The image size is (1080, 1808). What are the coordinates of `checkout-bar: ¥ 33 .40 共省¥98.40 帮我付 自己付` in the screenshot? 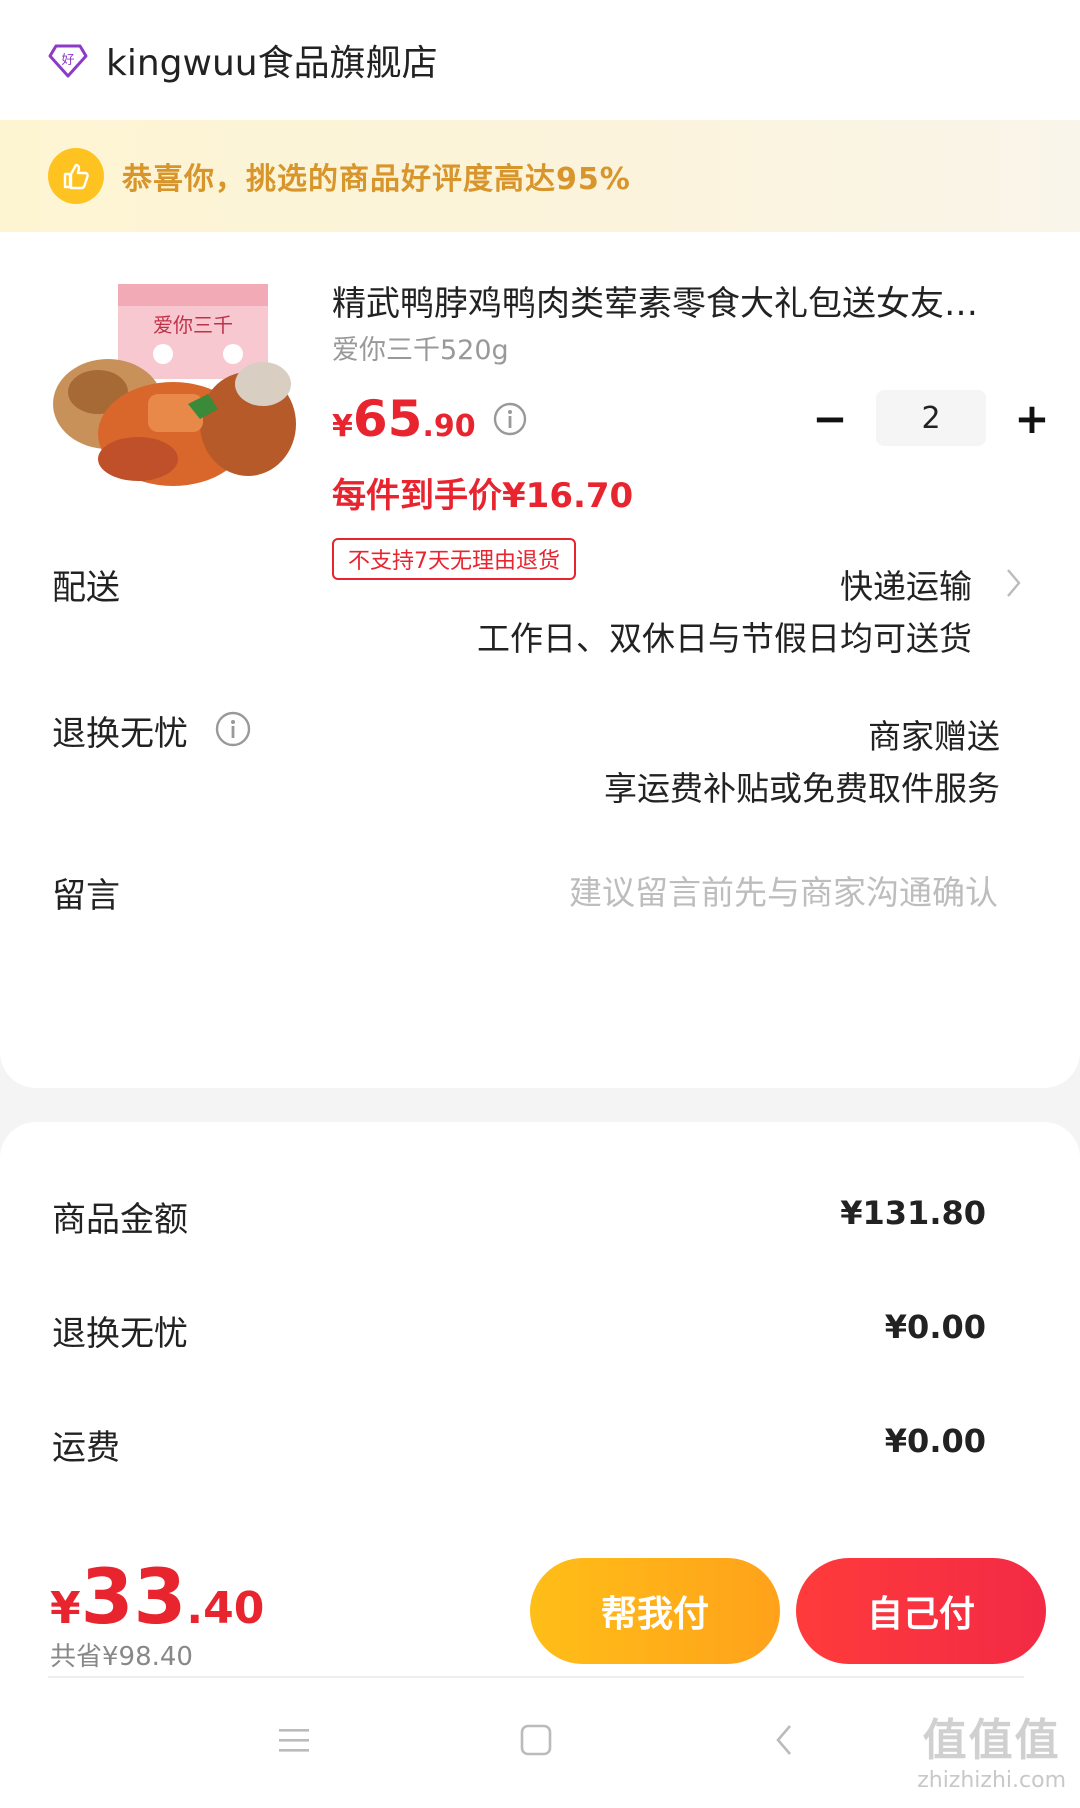 It's located at (540, 1610).